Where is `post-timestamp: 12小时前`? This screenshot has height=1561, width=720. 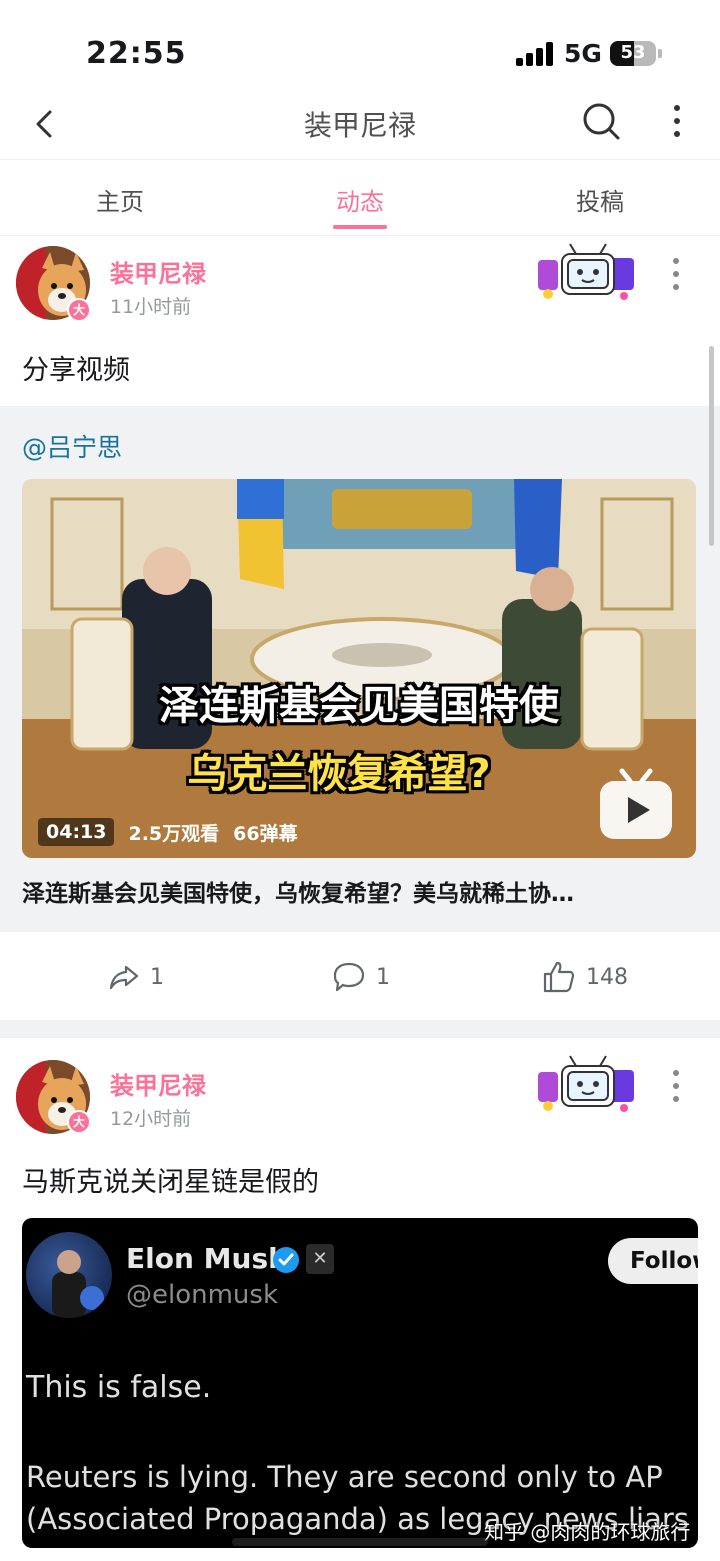 post-timestamp: 12小时前 is located at coordinates (151, 1119).